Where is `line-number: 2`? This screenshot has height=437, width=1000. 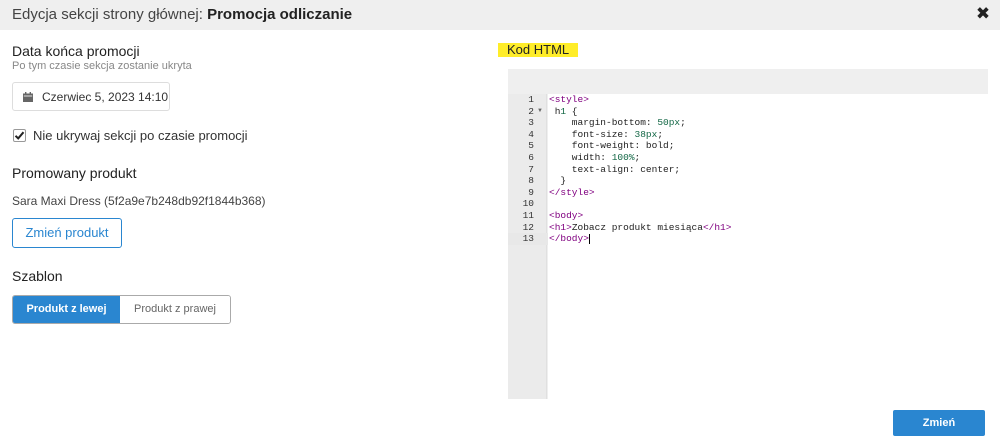 line-number: 2 is located at coordinates (531, 111).